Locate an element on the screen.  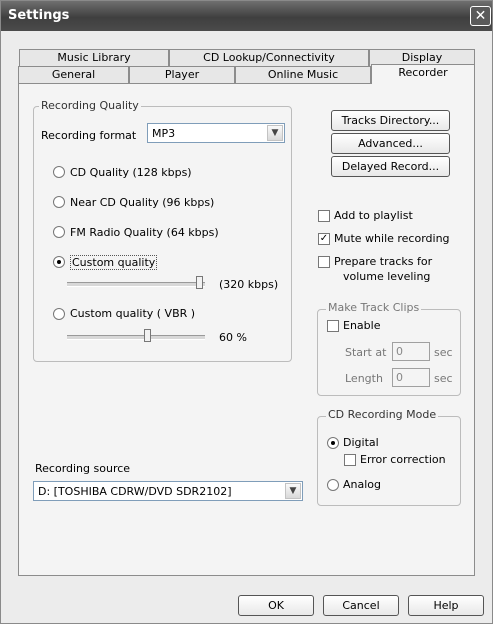
digital-label: Digital is located at coordinates (361, 442).